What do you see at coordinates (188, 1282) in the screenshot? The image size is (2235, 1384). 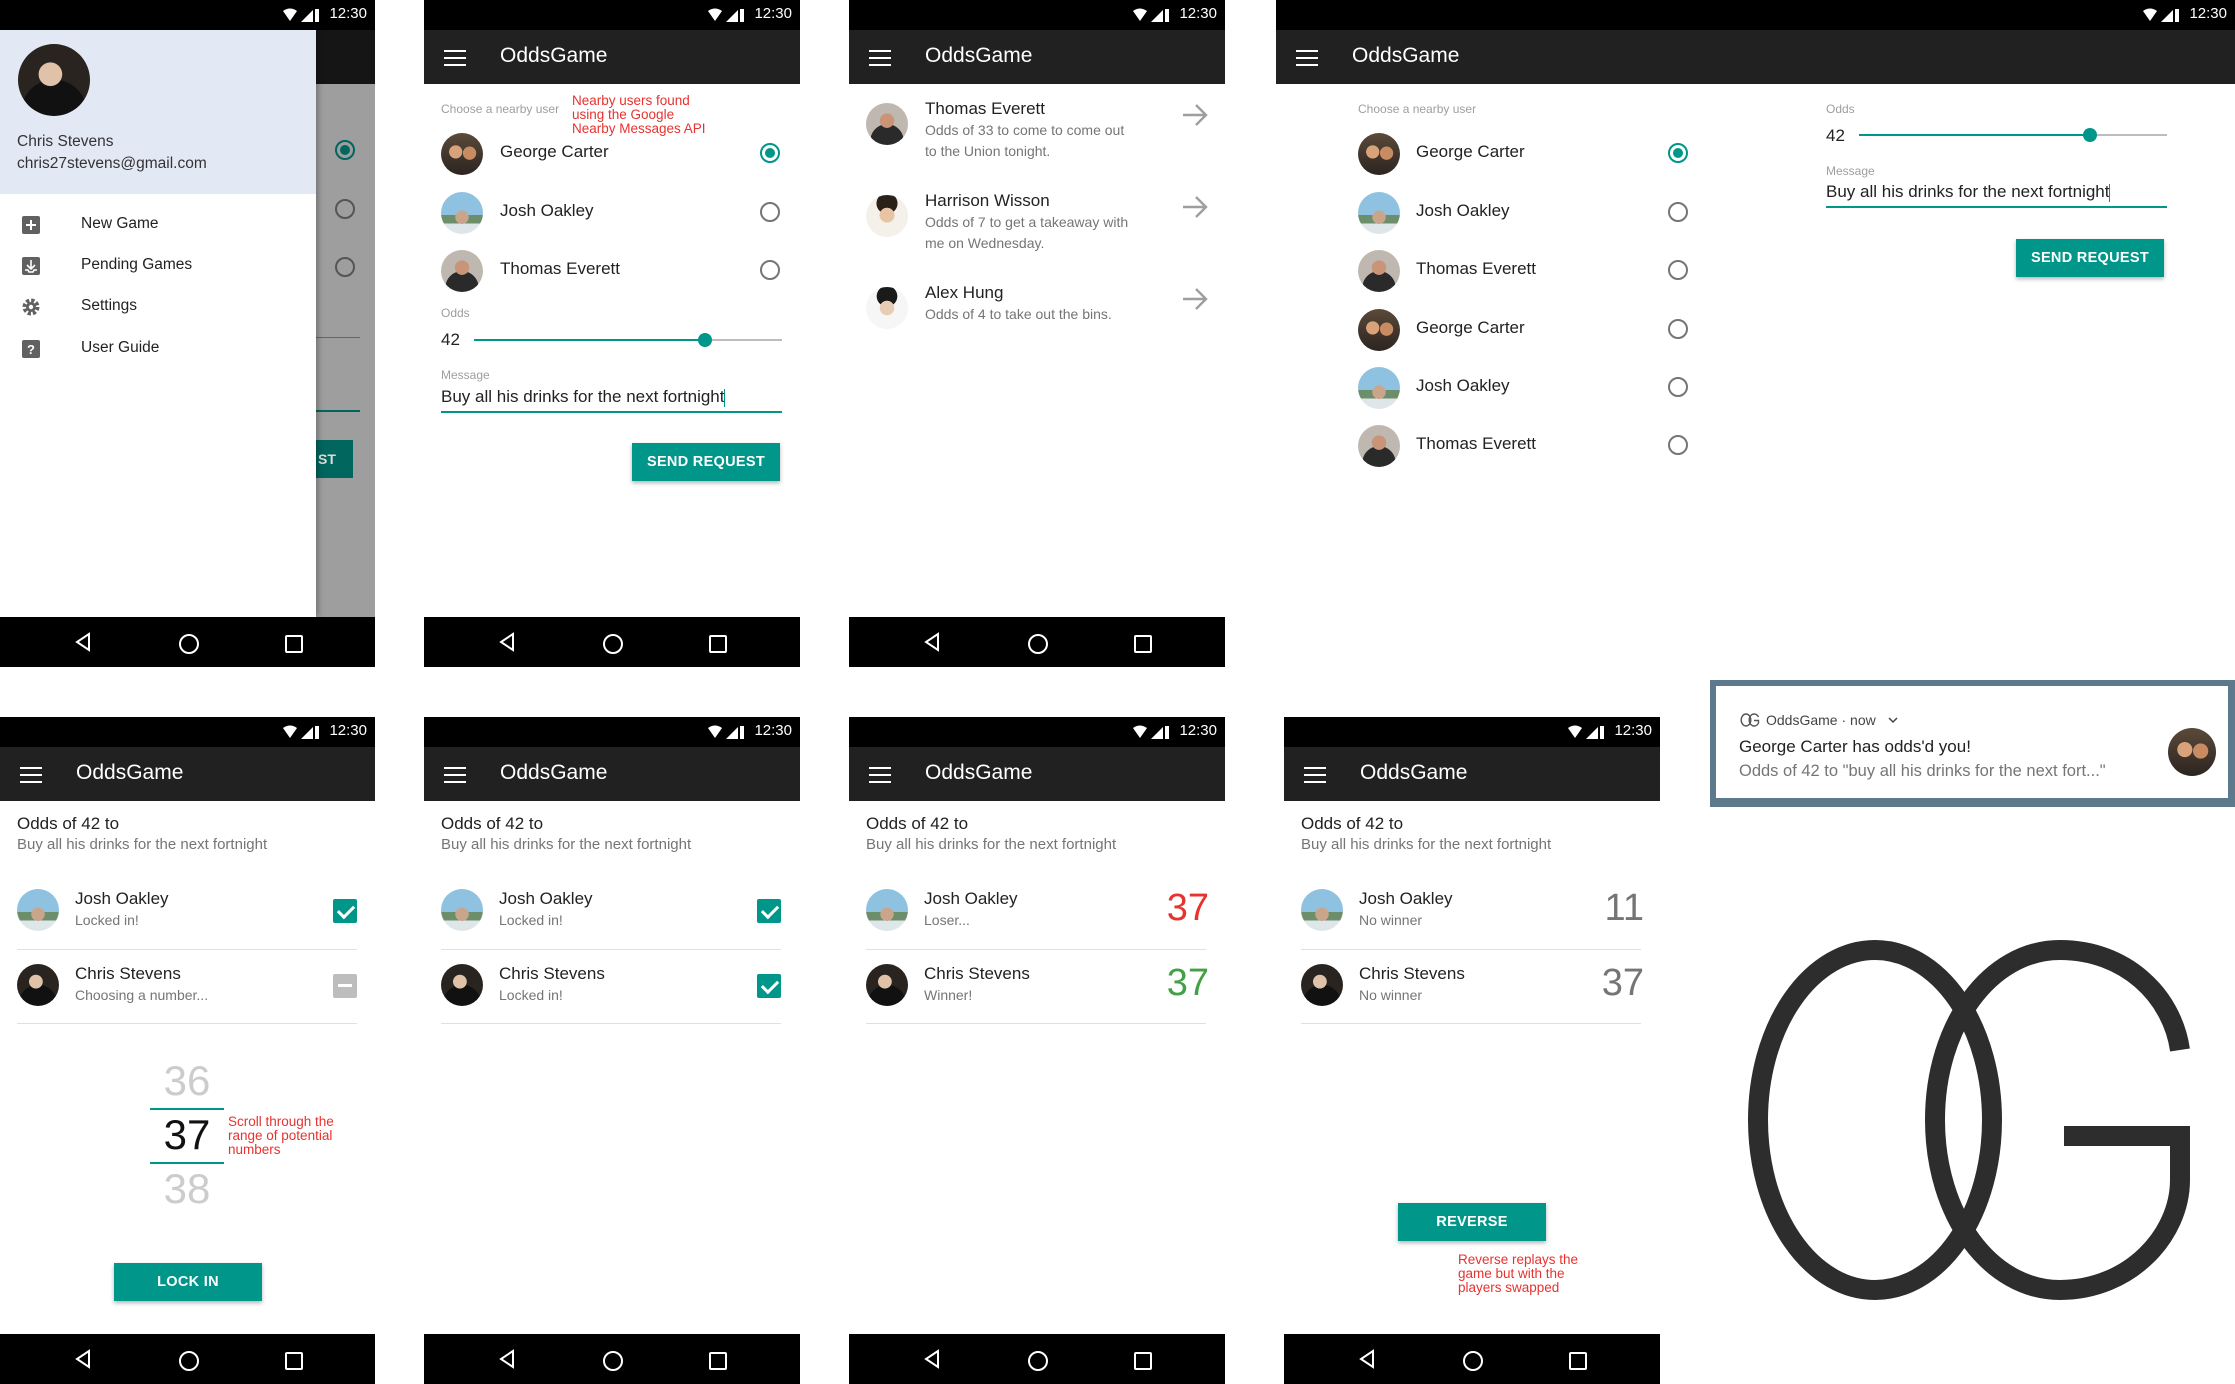 I see `lock-in-button: LOCK IN` at bounding box center [188, 1282].